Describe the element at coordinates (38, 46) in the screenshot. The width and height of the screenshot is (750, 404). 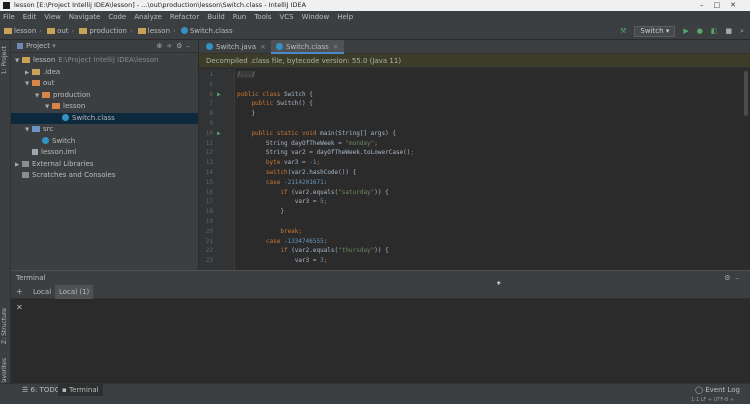
I see `project-view-select: Project` at that location.